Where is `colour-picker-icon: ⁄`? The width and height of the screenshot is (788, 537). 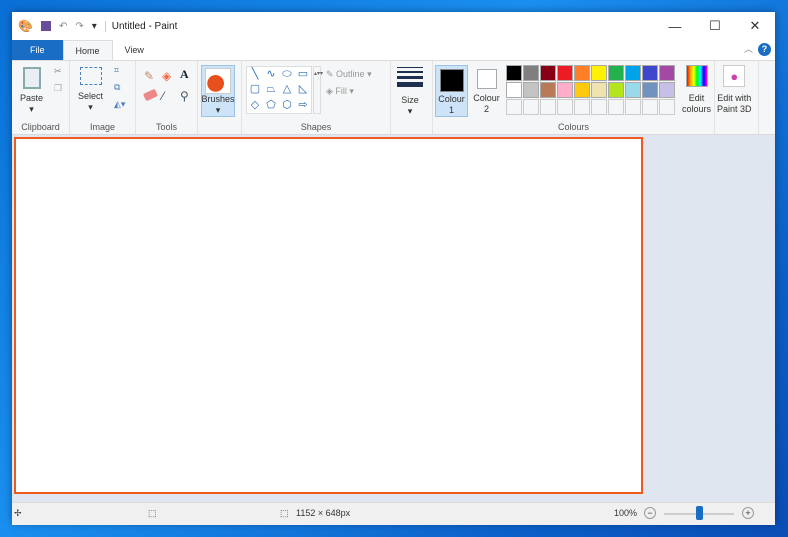
colour-picker-icon: ⁄ is located at coordinates (163, 96).